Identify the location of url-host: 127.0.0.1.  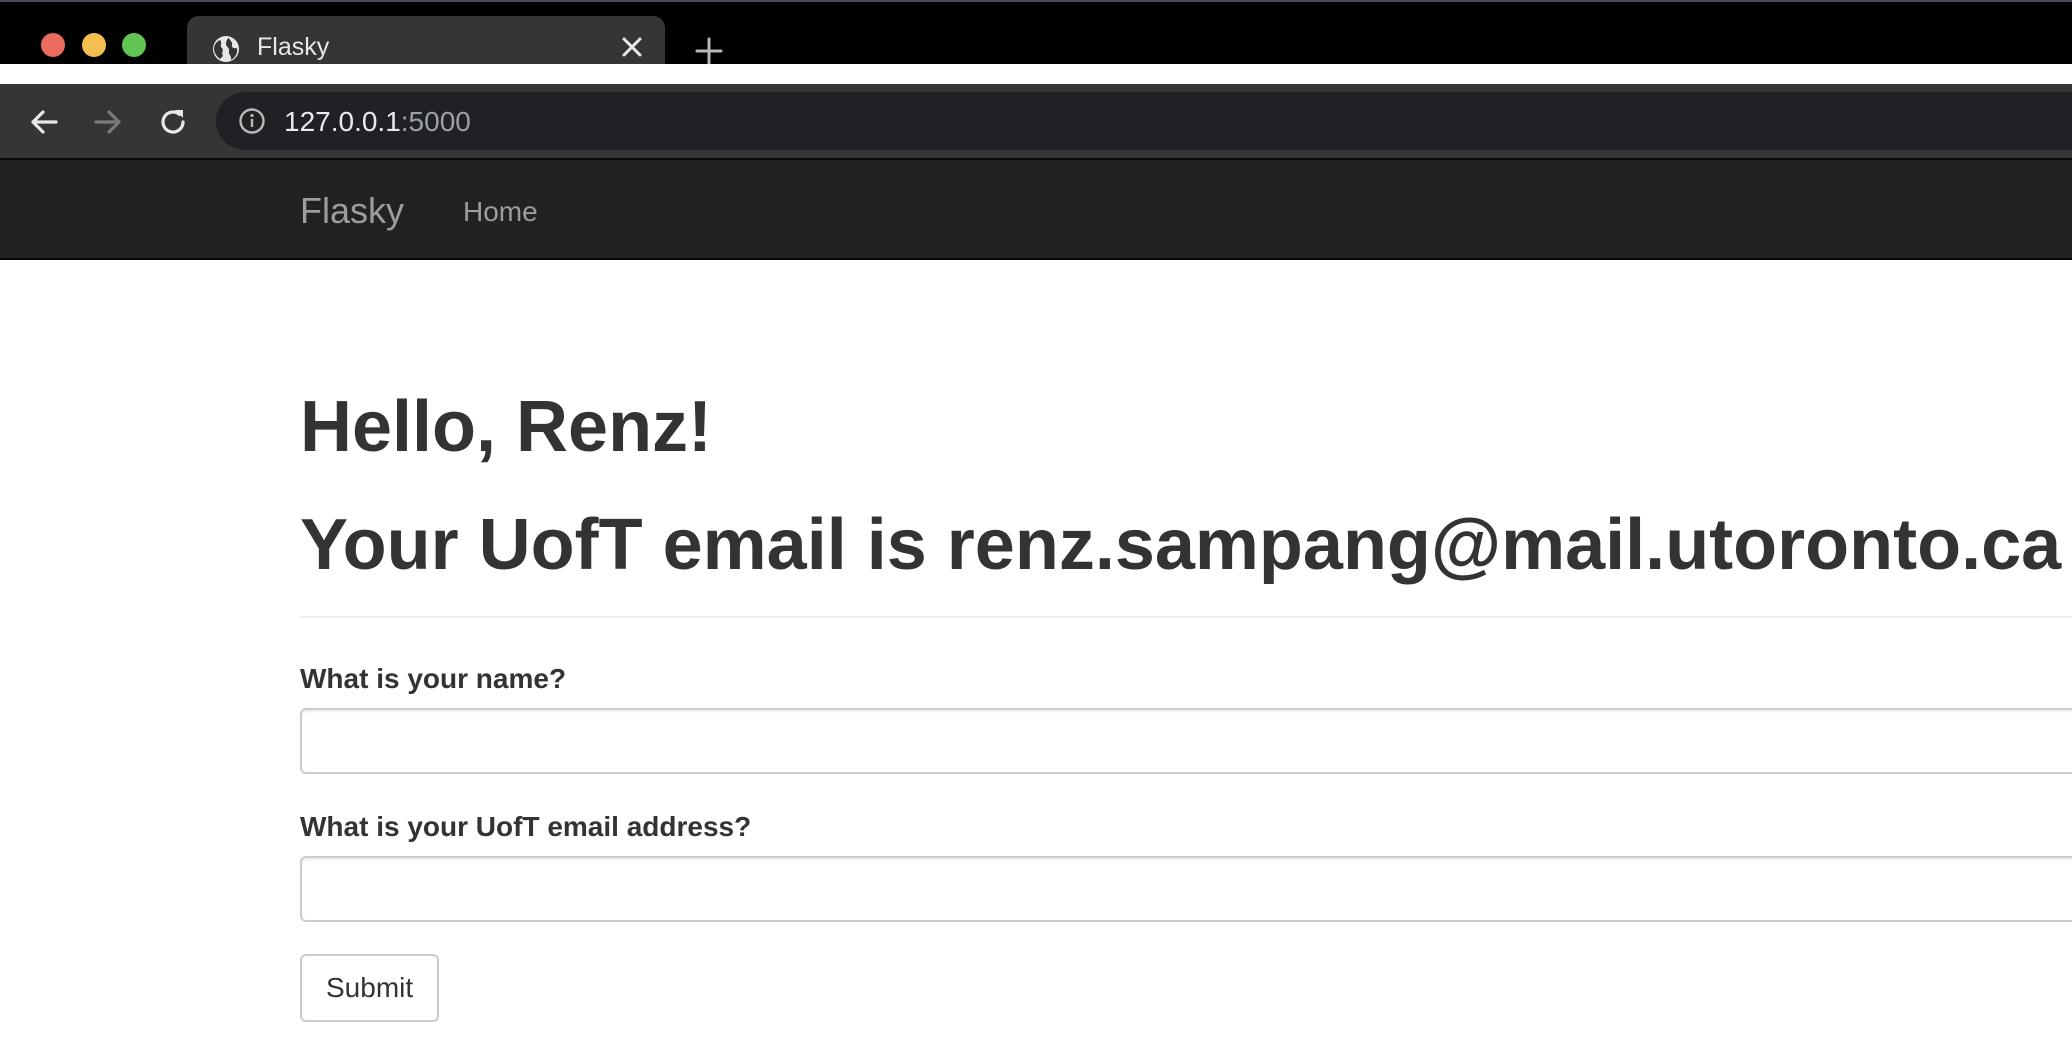
(342, 121).